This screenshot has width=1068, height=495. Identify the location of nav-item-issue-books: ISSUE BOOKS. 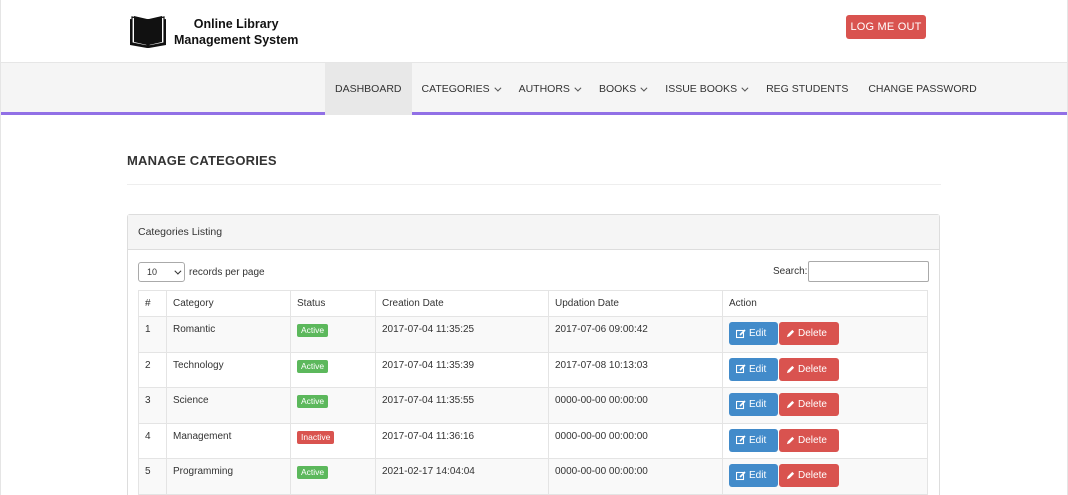
(705, 89).